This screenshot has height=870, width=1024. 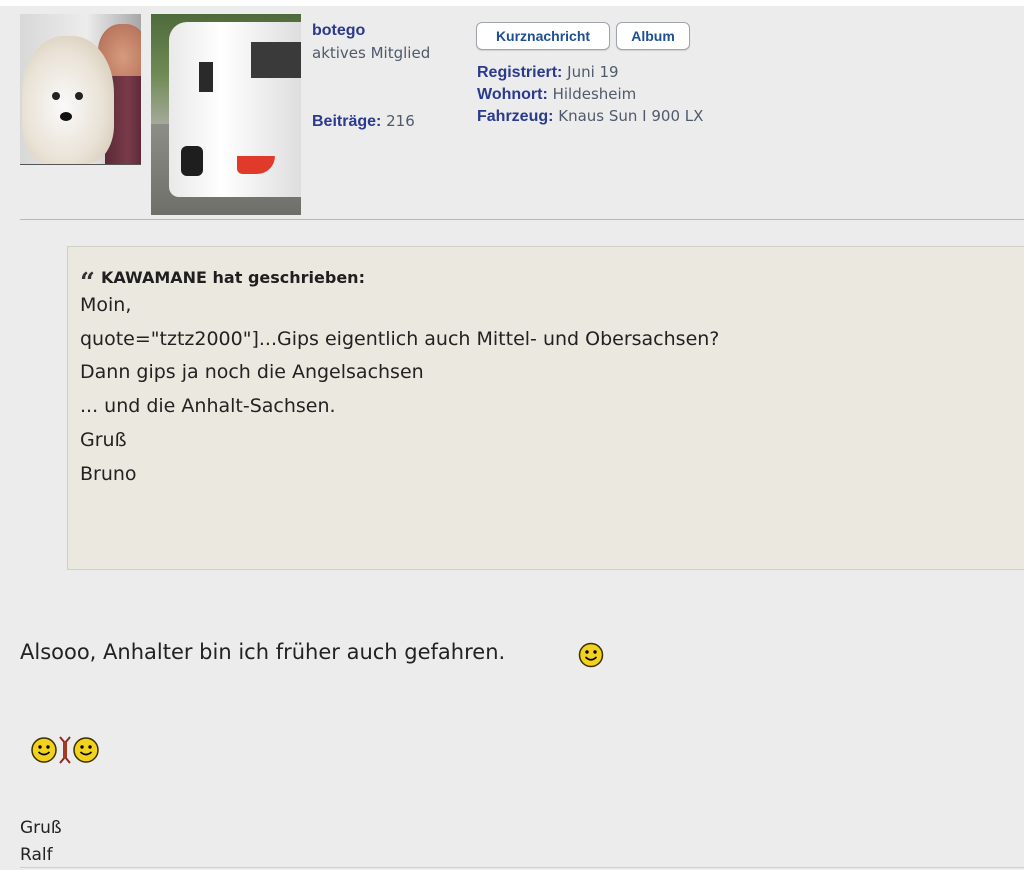 What do you see at coordinates (108, 473) in the screenshot?
I see `quote-line: Bruno` at bounding box center [108, 473].